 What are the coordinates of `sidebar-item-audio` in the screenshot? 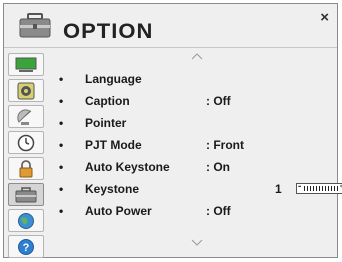 It's located at (26, 90).